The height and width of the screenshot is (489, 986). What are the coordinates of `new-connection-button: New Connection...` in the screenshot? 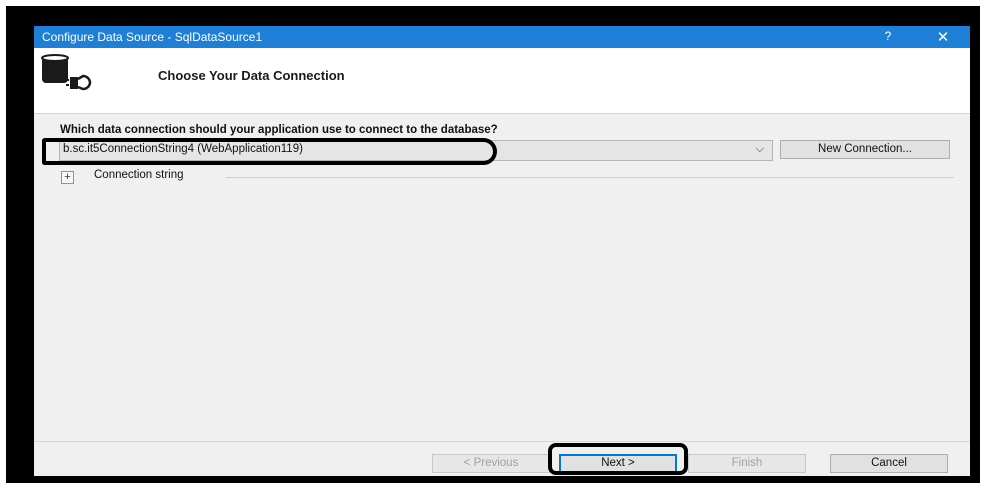 It's located at (865, 149).